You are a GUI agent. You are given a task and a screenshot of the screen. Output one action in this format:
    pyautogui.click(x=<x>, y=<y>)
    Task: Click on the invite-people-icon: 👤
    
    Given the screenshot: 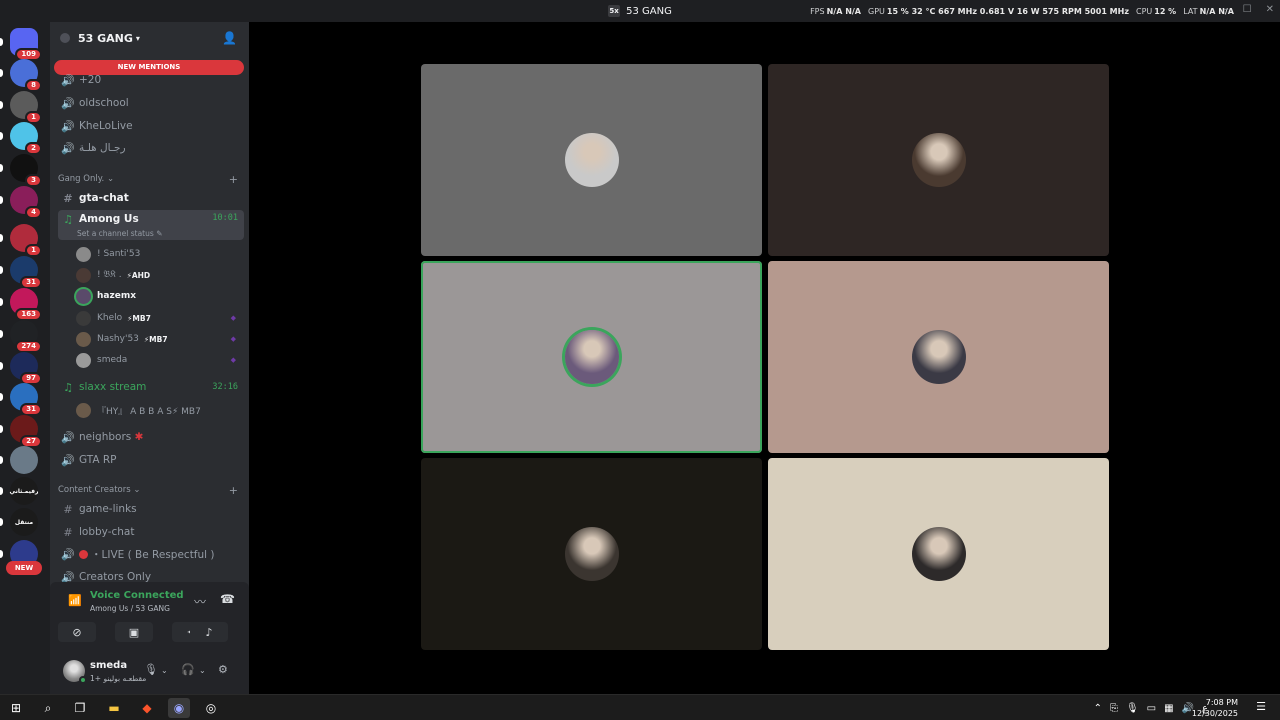 What is the action you would take?
    pyautogui.click(x=229, y=38)
    